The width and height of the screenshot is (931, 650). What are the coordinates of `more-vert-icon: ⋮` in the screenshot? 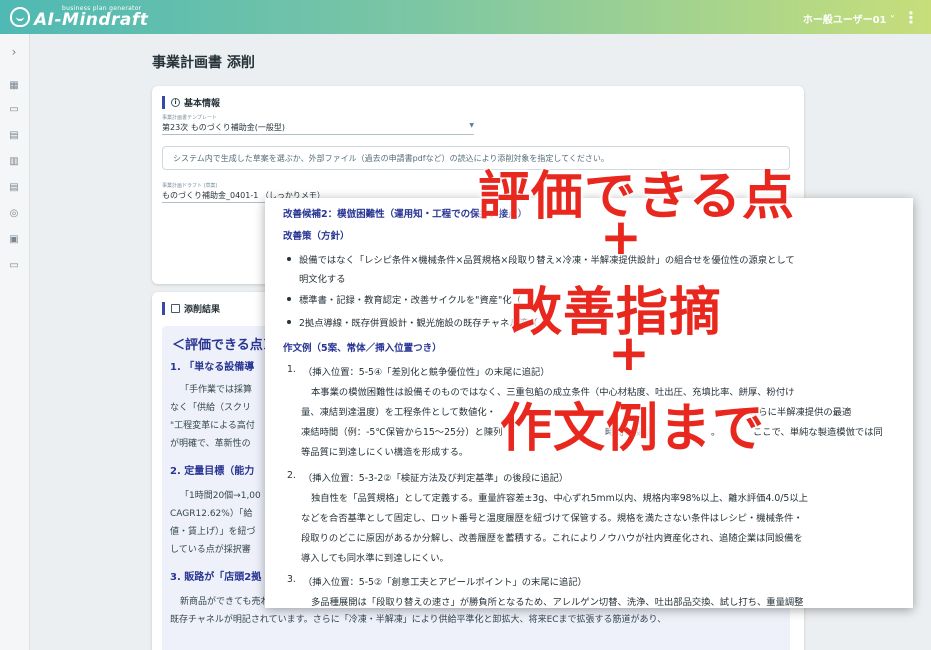 It's located at (911, 17).